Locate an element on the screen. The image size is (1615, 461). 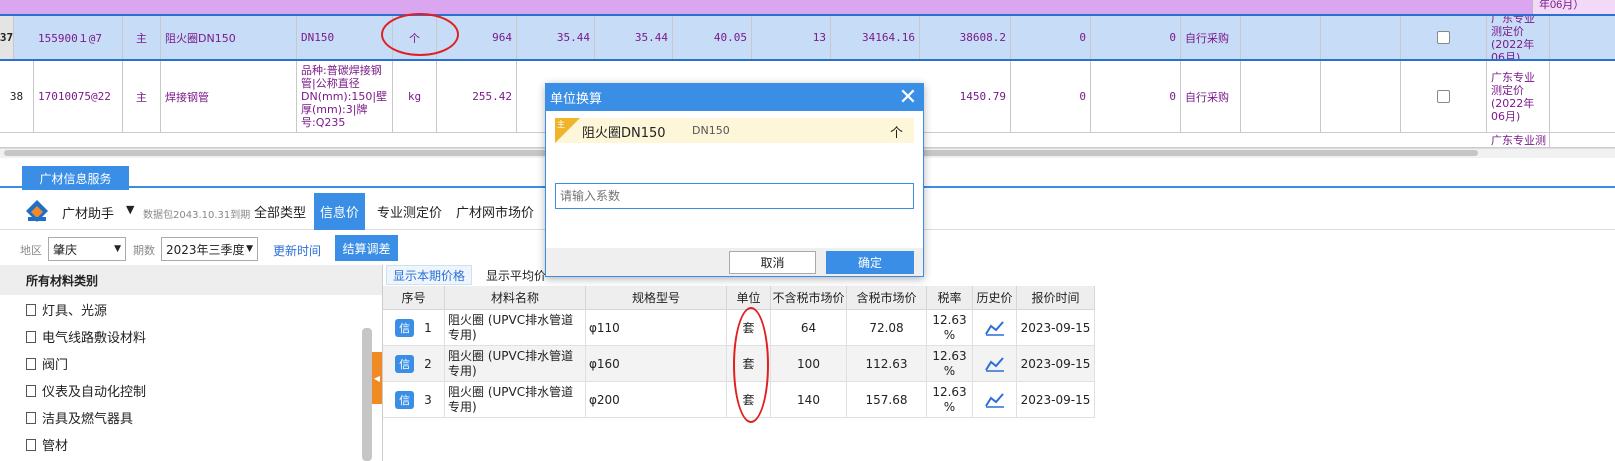
code-cell: 155900１@7 is located at coordinates (78, 37).